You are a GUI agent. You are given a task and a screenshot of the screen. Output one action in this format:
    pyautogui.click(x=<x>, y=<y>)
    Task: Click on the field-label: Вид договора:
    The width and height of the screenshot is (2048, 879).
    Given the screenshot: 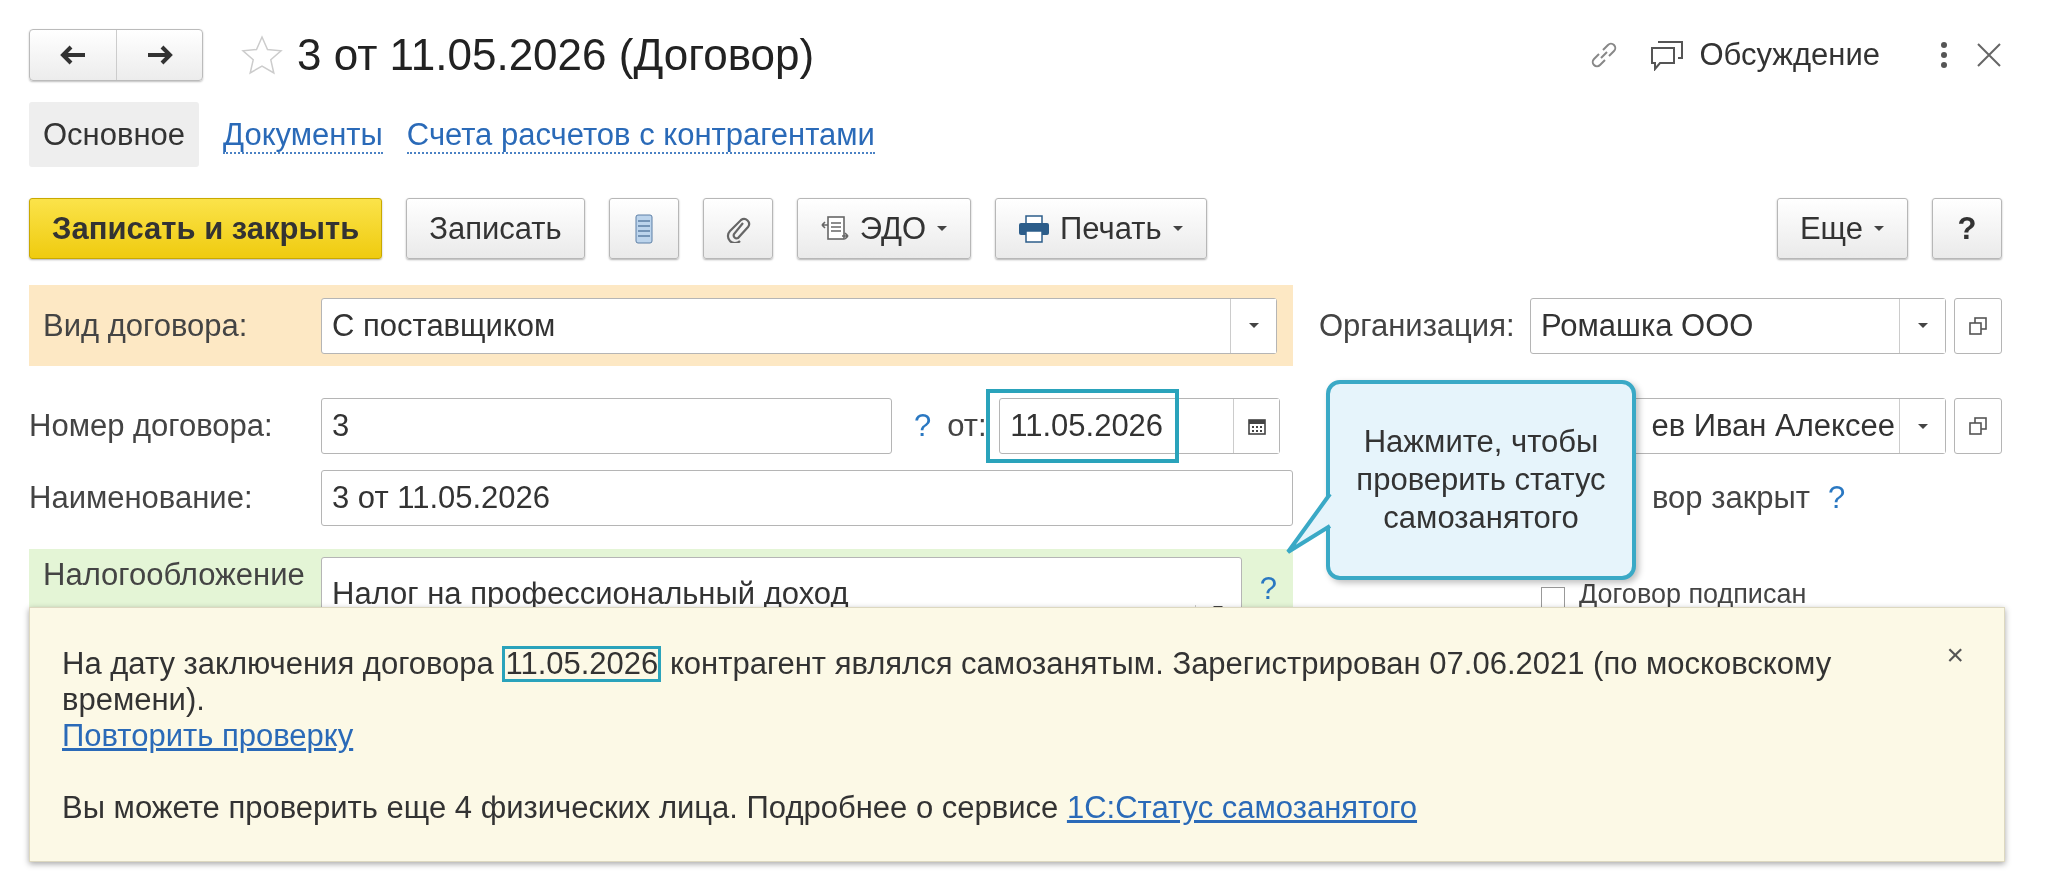 What is the action you would take?
    pyautogui.click(x=146, y=325)
    